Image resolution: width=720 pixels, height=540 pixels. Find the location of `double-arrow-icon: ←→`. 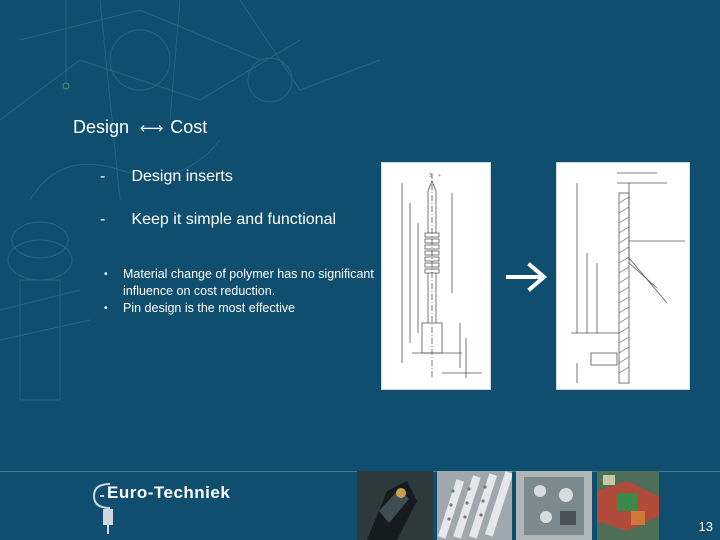

double-arrow-icon: ←→ is located at coordinates (151, 128).